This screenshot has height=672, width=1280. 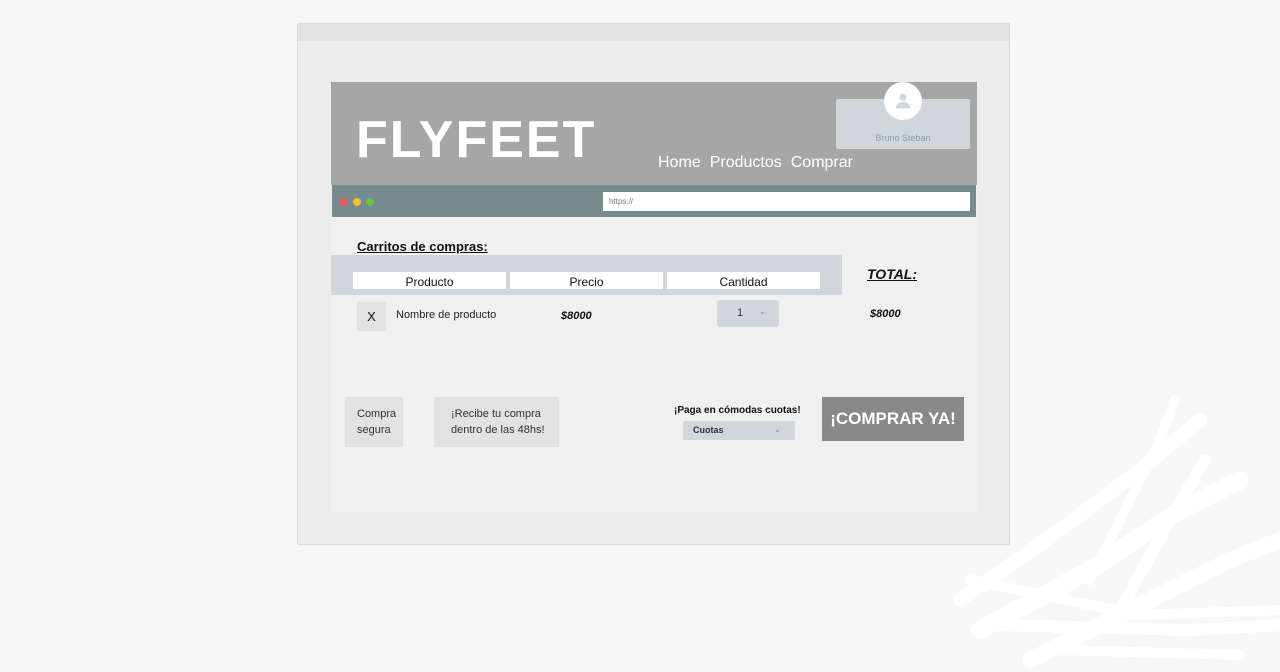 What do you see at coordinates (892, 274) in the screenshot?
I see `total-label: TOTAL:` at bounding box center [892, 274].